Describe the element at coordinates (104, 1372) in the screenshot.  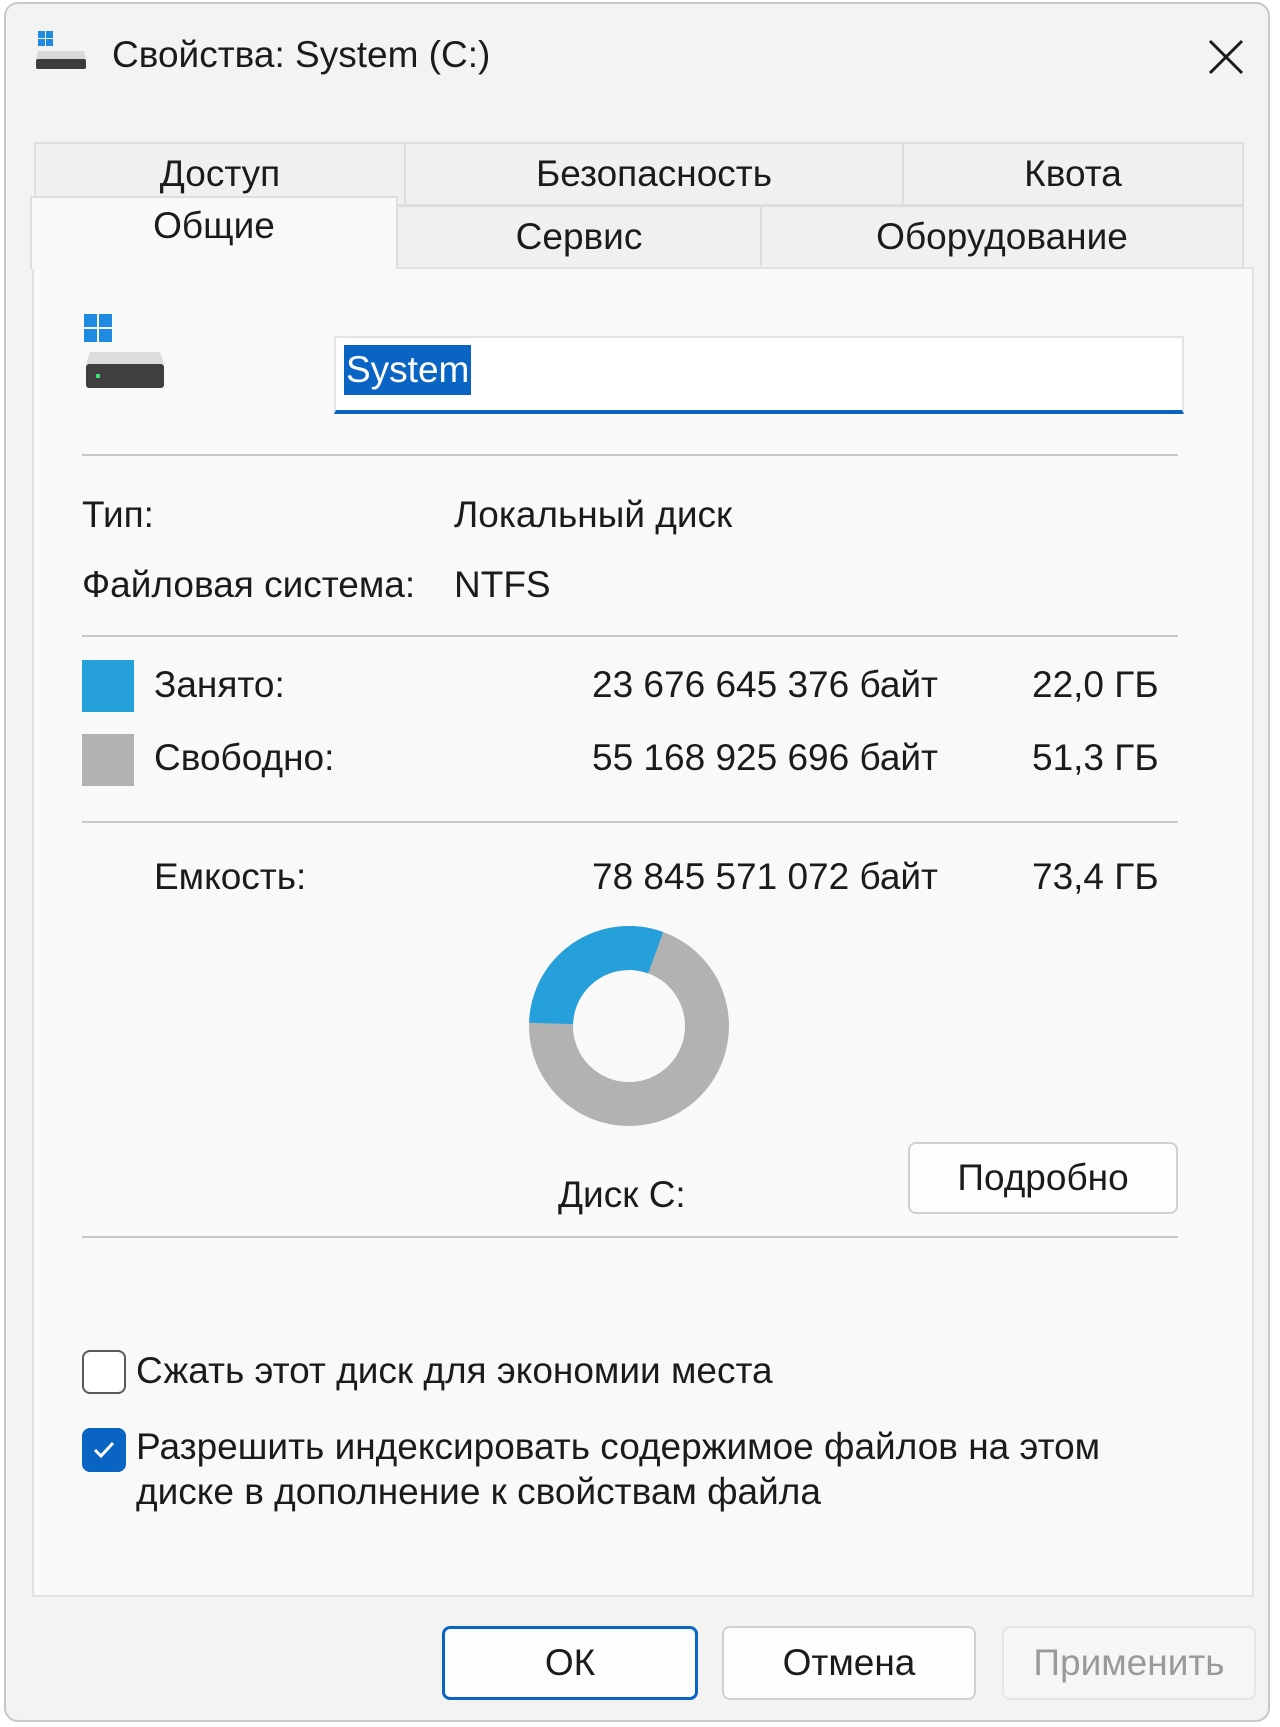
I see `compress-checkbox` at that location.